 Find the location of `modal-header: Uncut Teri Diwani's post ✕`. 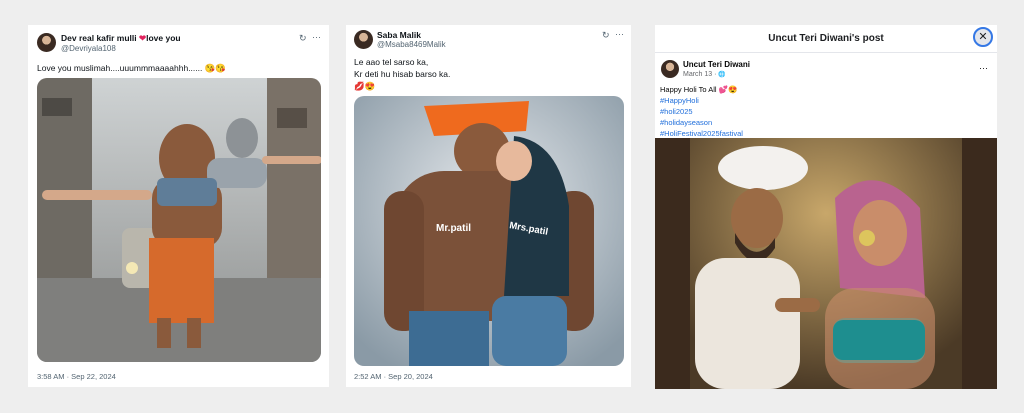

modal-header: Uncut Teri Diwani's post ✕ is located at coordinates (826, 39).